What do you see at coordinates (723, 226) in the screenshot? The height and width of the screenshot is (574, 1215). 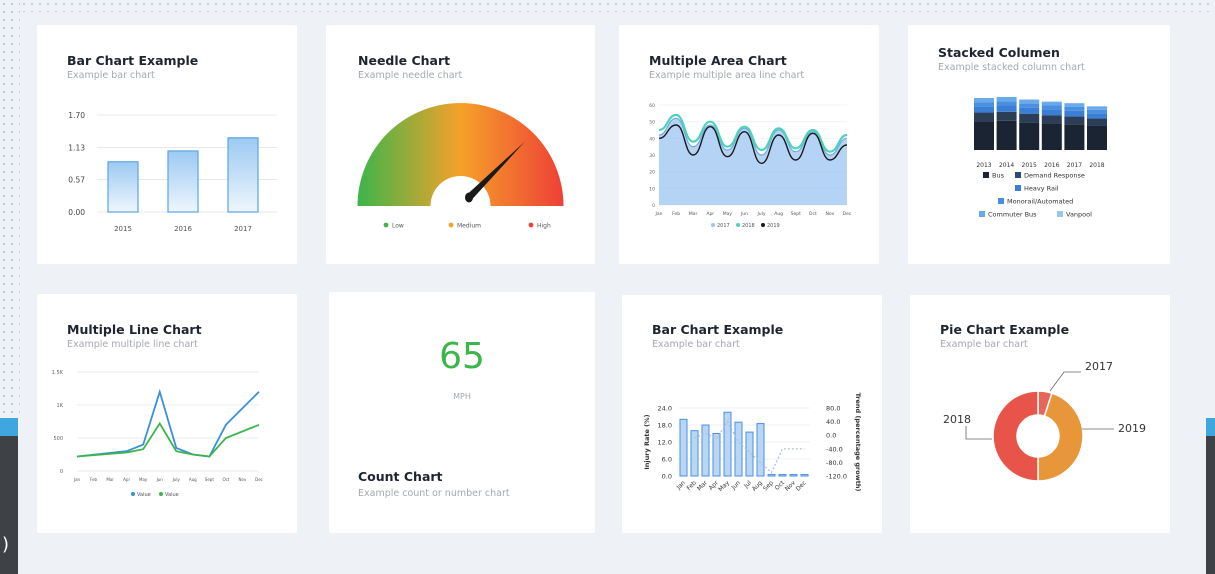 I see `legend-label: 2017` at bounding box center [723, 226].